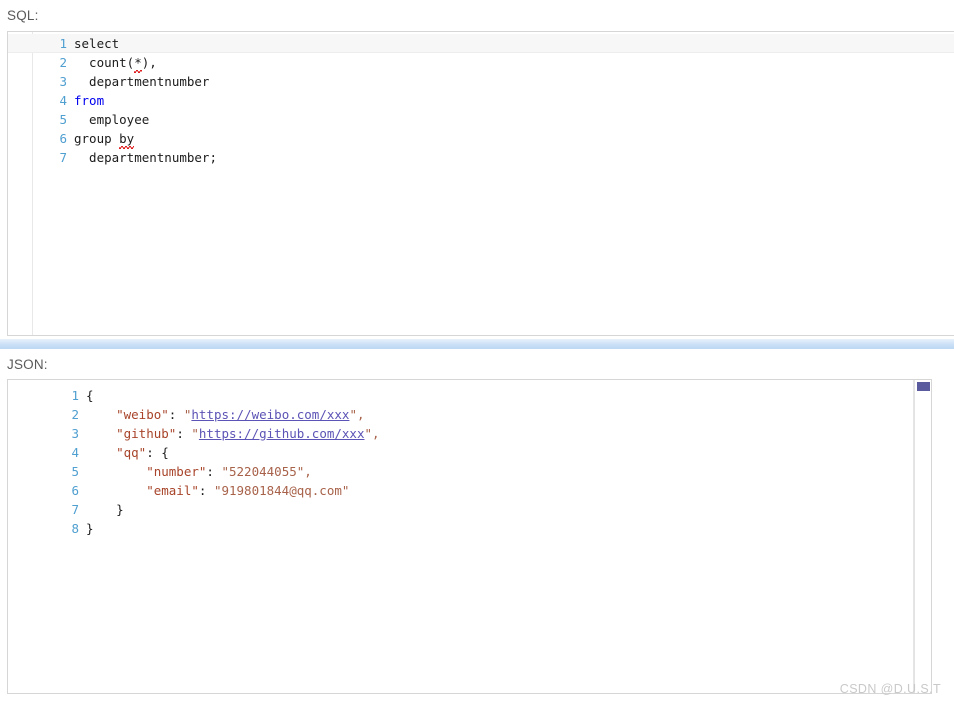 The height and width of the screenshot is (702, 954). I want to click on code-link: https://weibo.com/xxx, so click(270, 414).